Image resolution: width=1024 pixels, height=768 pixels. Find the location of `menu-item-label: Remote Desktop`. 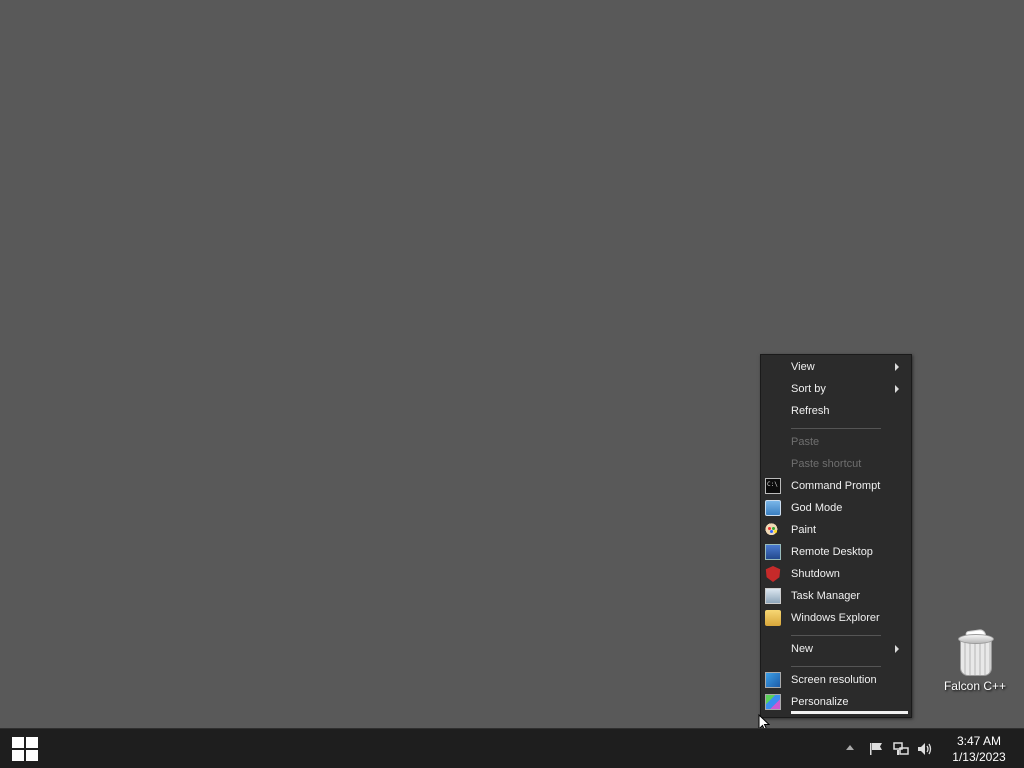

menu-item-label: Remote Desktop is located at coordinates (832, 552).